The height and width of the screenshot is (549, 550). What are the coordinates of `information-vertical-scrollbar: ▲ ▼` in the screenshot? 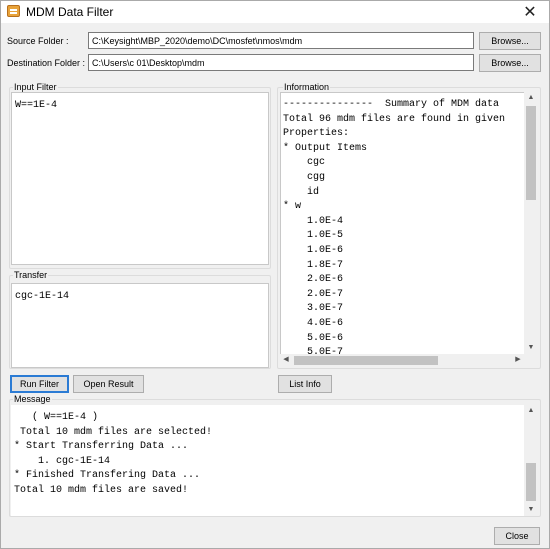 It's located at (531, 223).